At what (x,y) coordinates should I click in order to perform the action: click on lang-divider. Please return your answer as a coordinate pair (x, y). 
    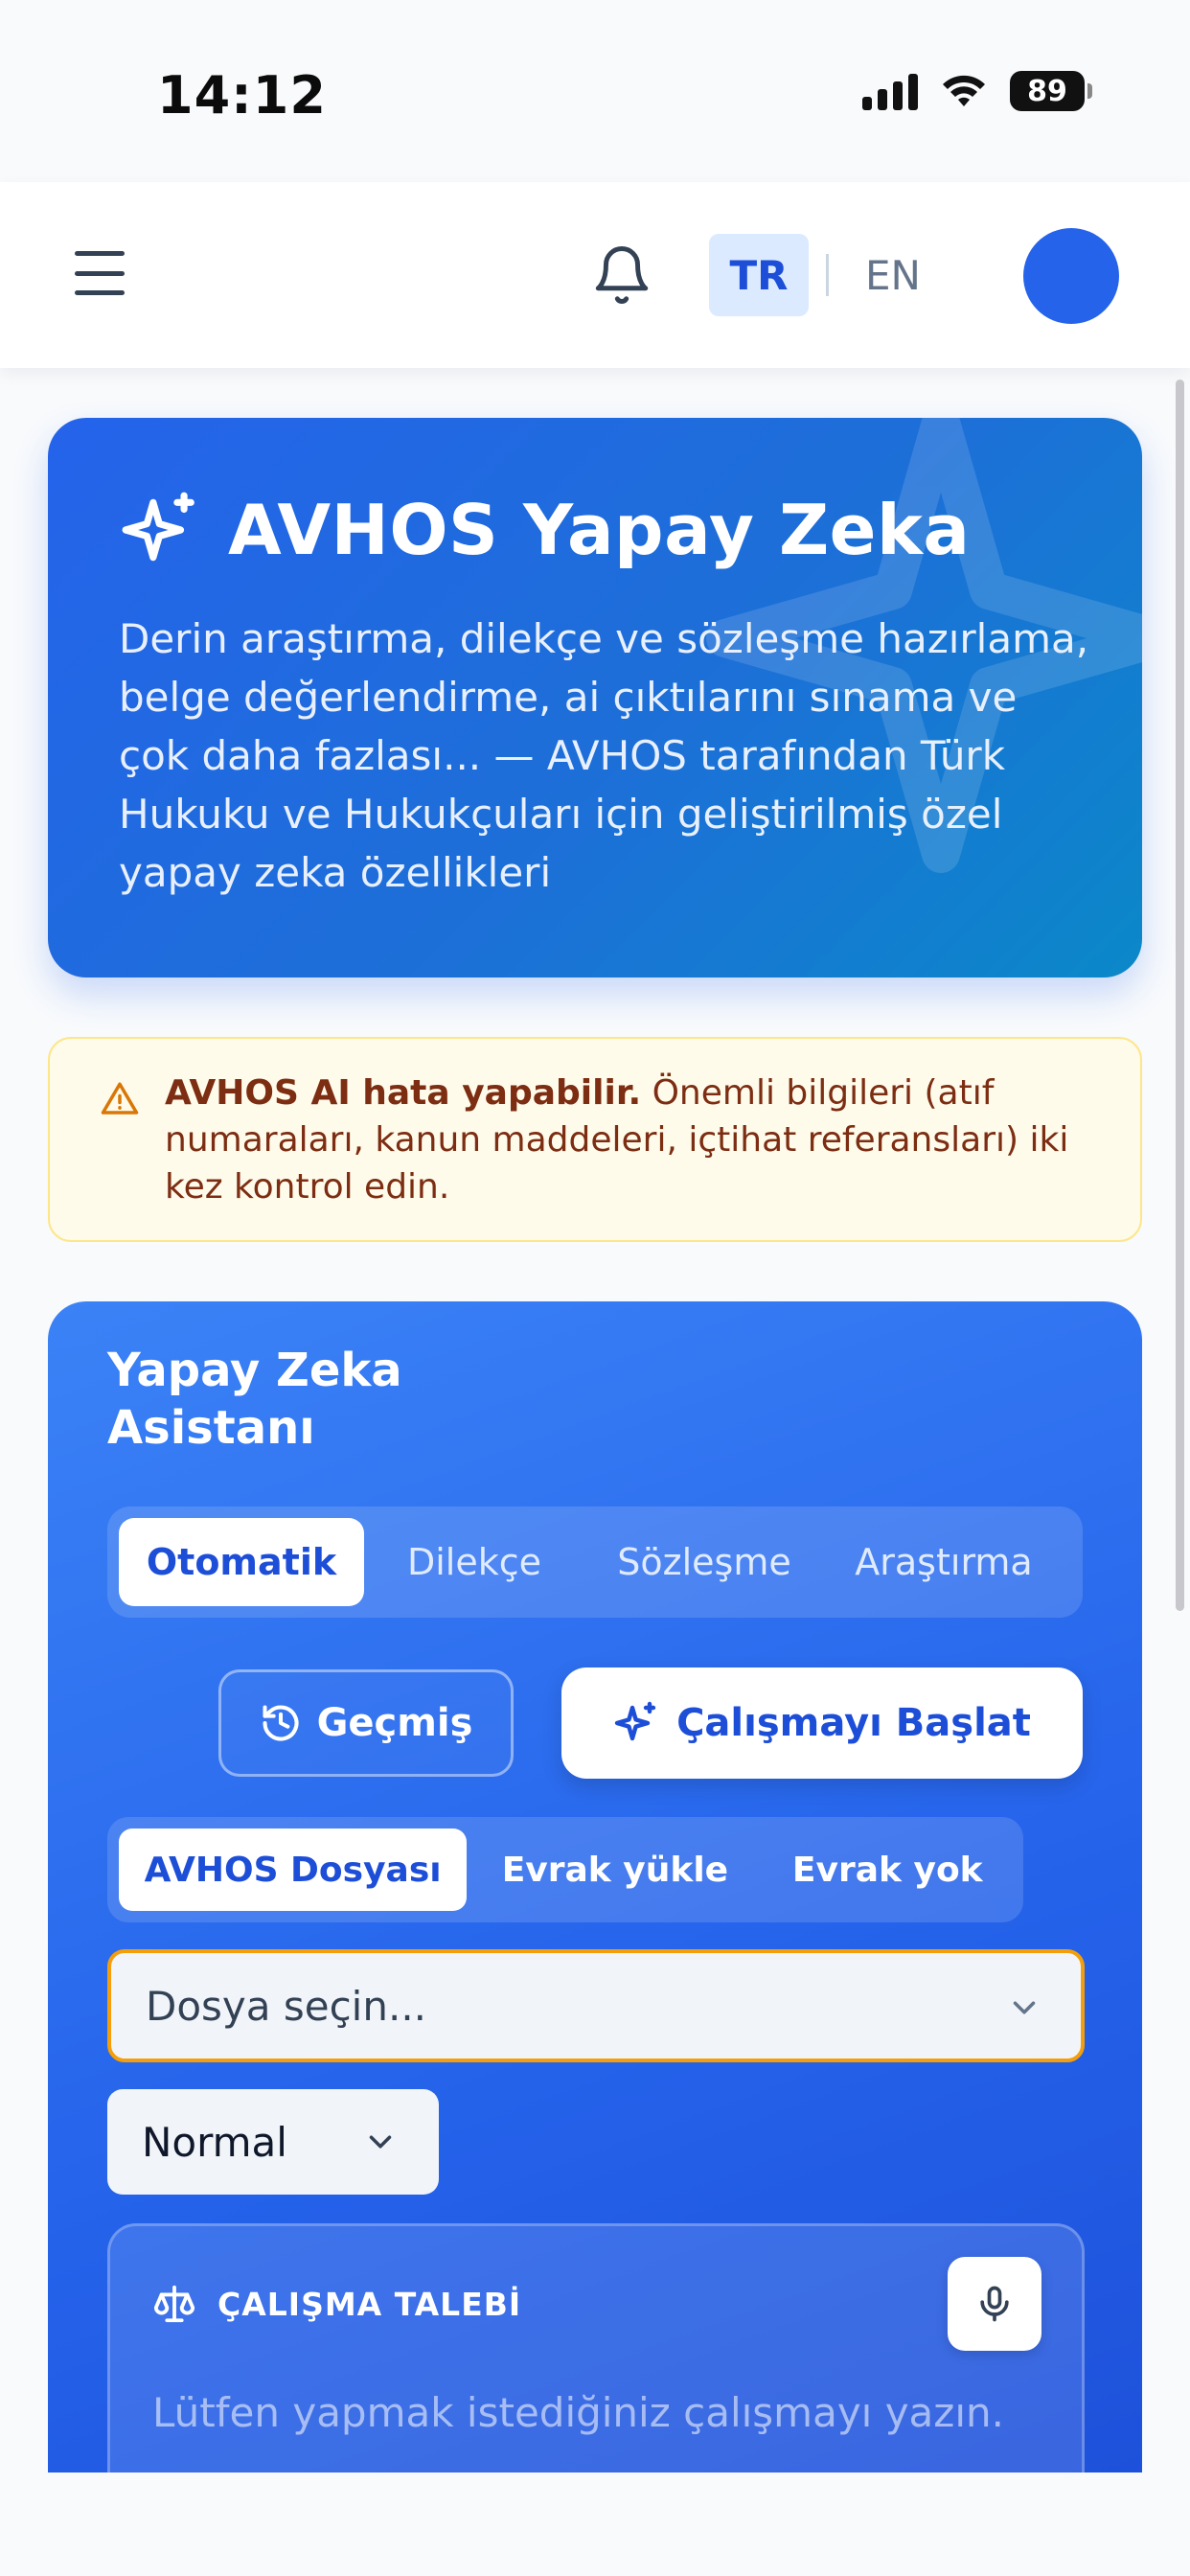
    Looking at the image, I should click on (827, 275).